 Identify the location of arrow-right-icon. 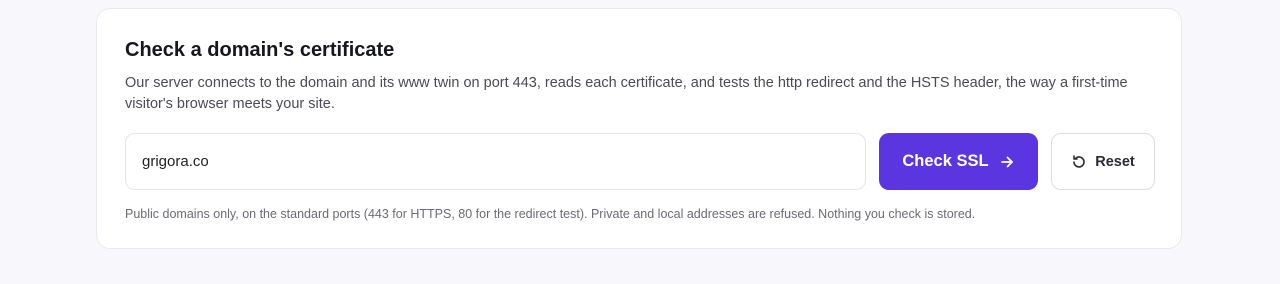
(1007, 162).